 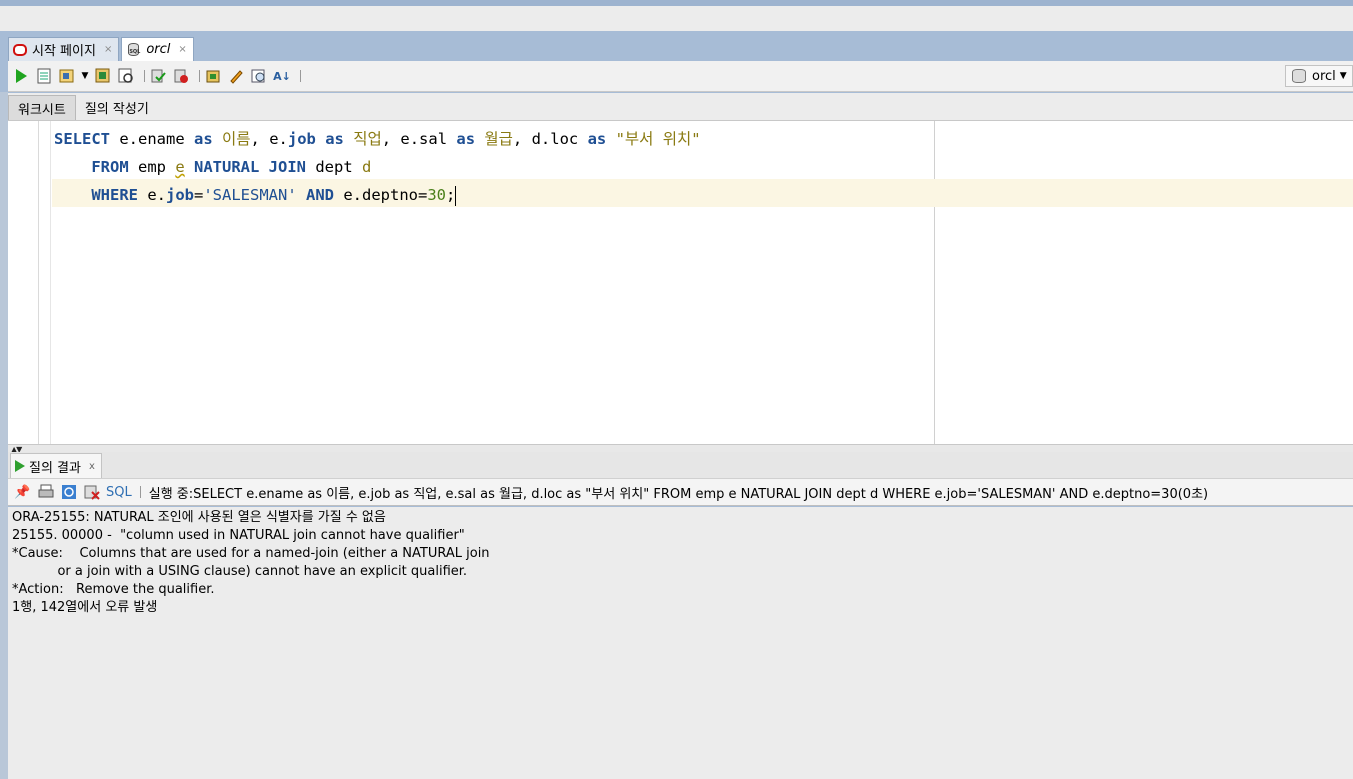 I want to click on error-line: 1행, 142열에서 오류 발생, so click(x=85, y=607).